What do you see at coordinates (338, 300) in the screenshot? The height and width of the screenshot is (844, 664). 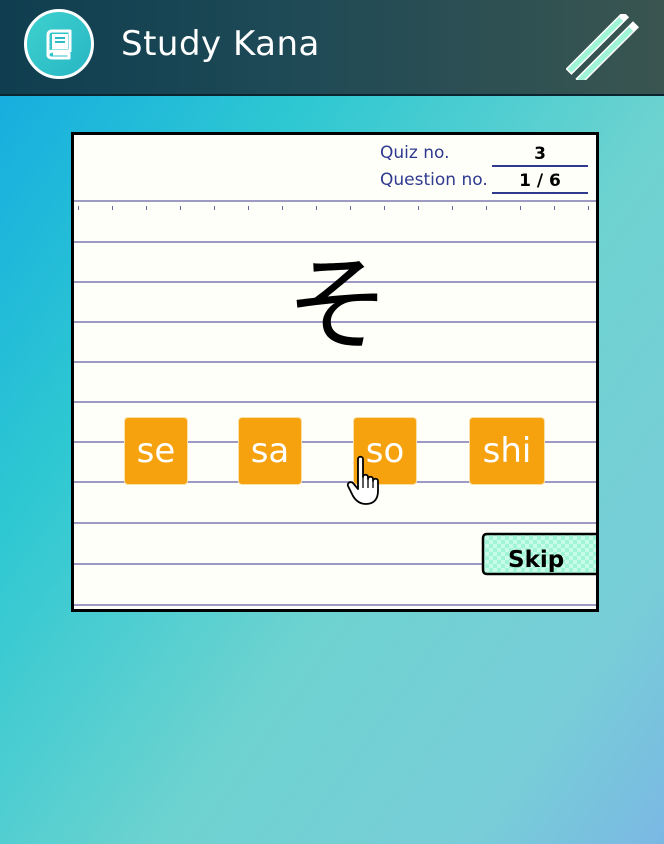 I see `kana-glyph: そ` at bounding box center [338, 300].